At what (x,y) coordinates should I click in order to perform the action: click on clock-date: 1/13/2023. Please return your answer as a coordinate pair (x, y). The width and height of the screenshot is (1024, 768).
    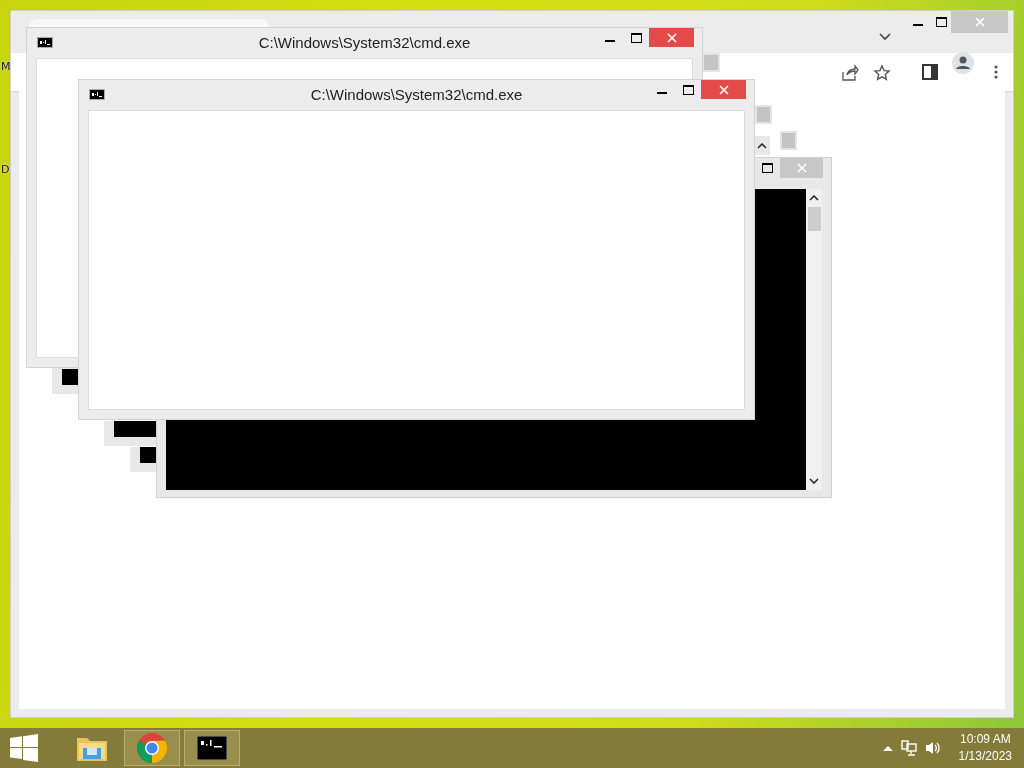
    Looking at the image, I should click on (985, 756).